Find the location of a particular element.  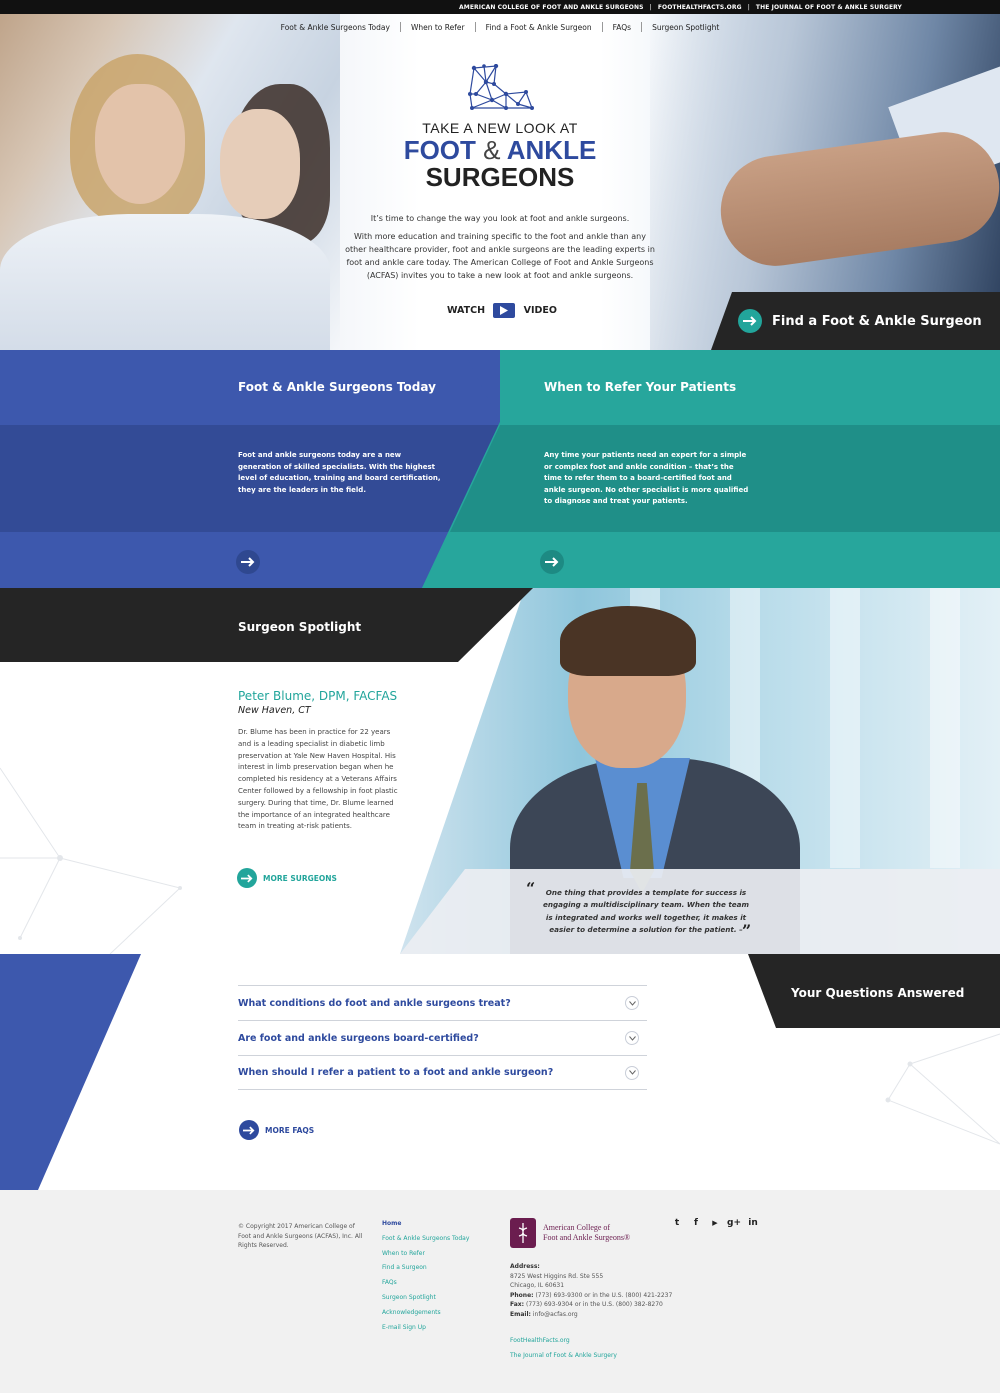

googleplus-icon: g+ is located at coordinates (734, 1223).